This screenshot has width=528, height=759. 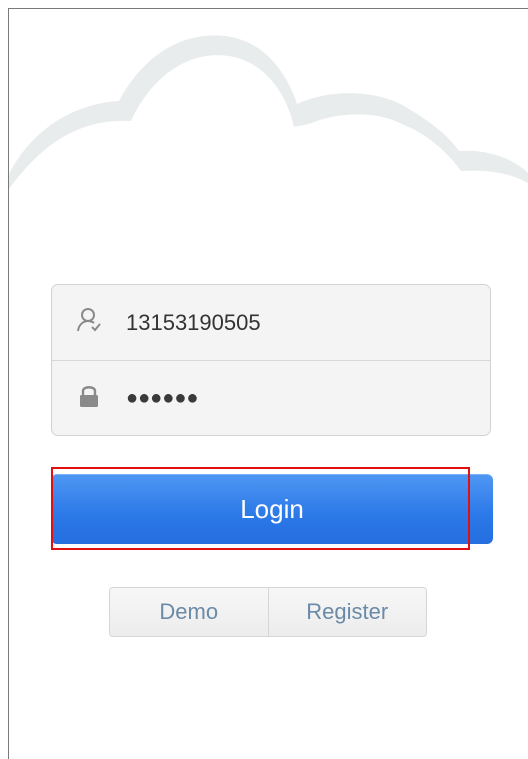 I want to click on register-button-label: Register, so click(x=347, y=611).